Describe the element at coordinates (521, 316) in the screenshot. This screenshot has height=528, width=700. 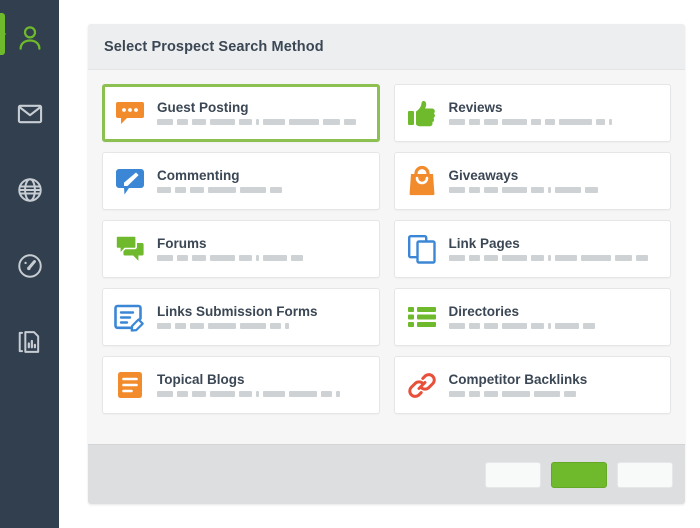
I see `card-text: Directories` at that location.